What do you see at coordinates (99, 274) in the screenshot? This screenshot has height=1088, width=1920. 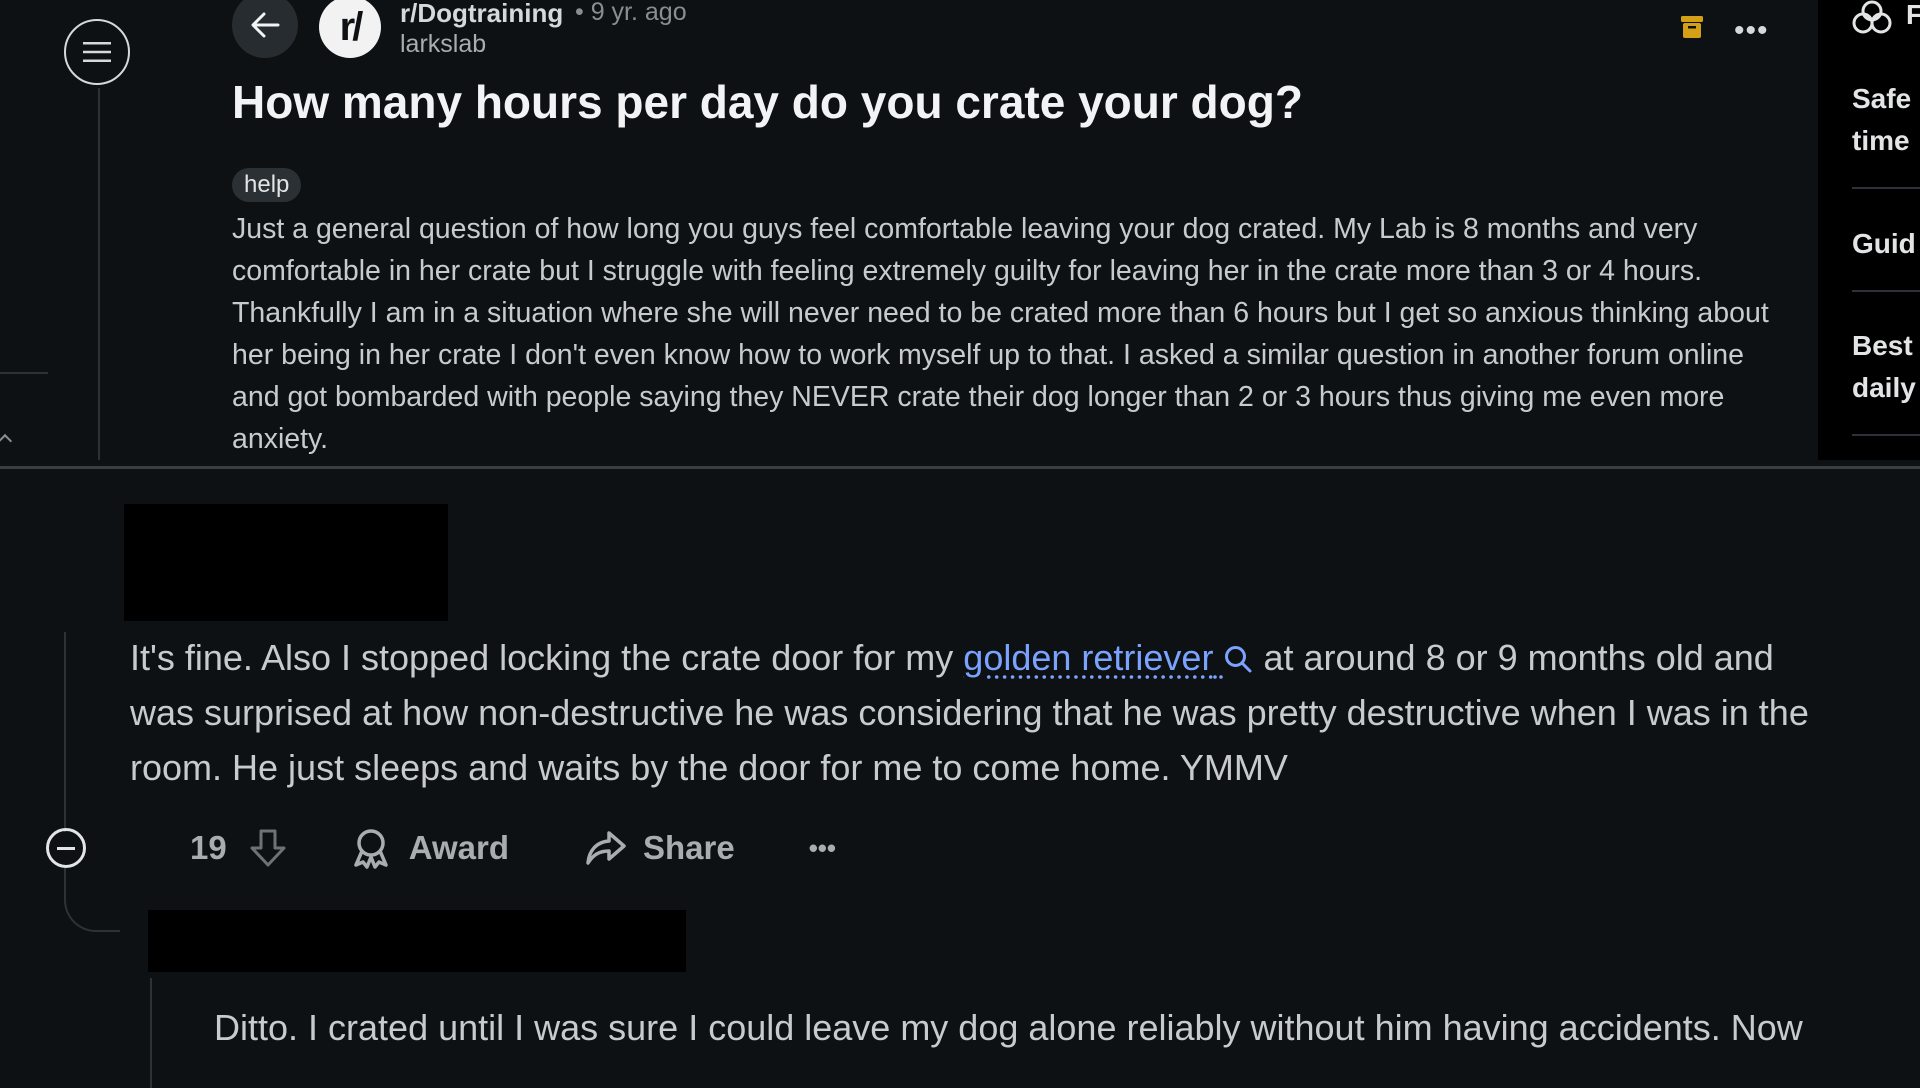 I see `left-rail-divider` at bounding box center [99, 274].